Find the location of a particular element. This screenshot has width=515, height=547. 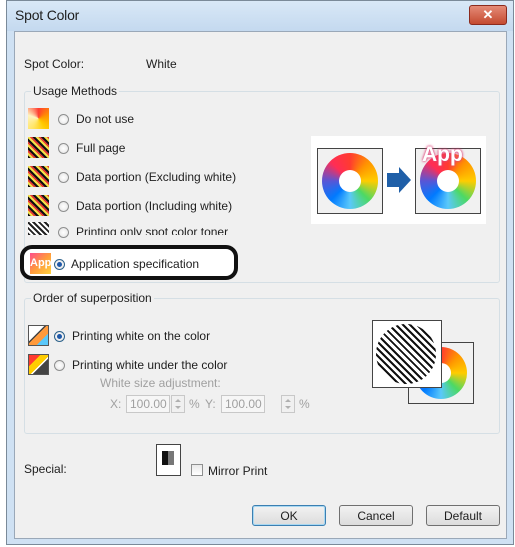

radio-data-portion-including-white is located at coordinates (63, 206).